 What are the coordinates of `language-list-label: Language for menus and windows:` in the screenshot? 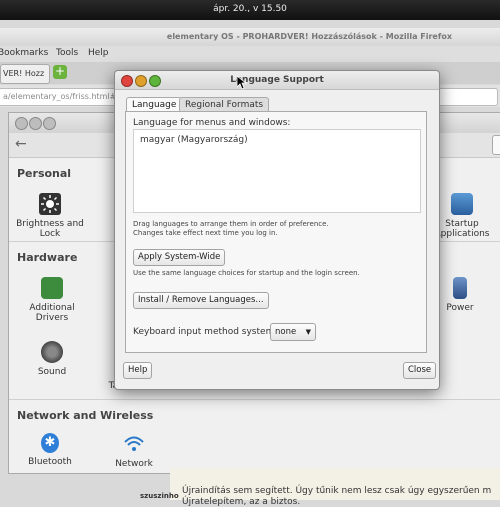 It's located at (212, 123).